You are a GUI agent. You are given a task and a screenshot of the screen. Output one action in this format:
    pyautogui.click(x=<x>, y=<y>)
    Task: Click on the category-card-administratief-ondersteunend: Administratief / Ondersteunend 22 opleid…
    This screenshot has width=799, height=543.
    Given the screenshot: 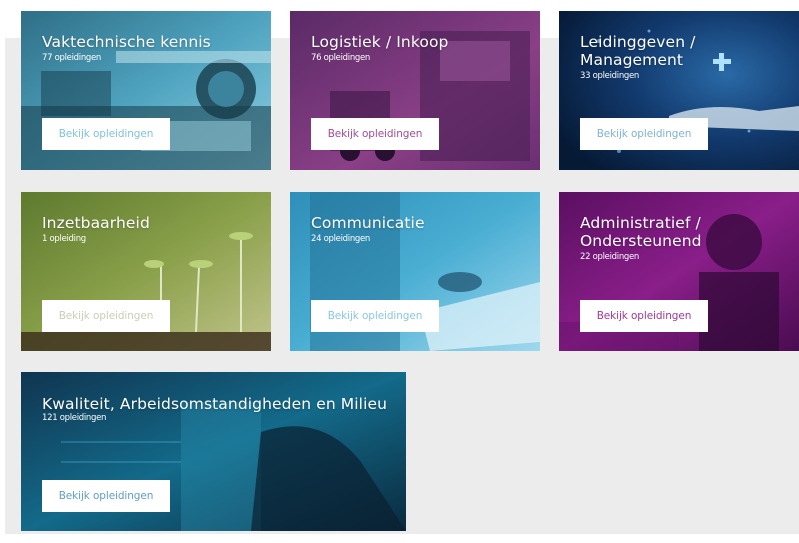 What is the action you would take?
    pyautogui.click(x=679, y=271)
    